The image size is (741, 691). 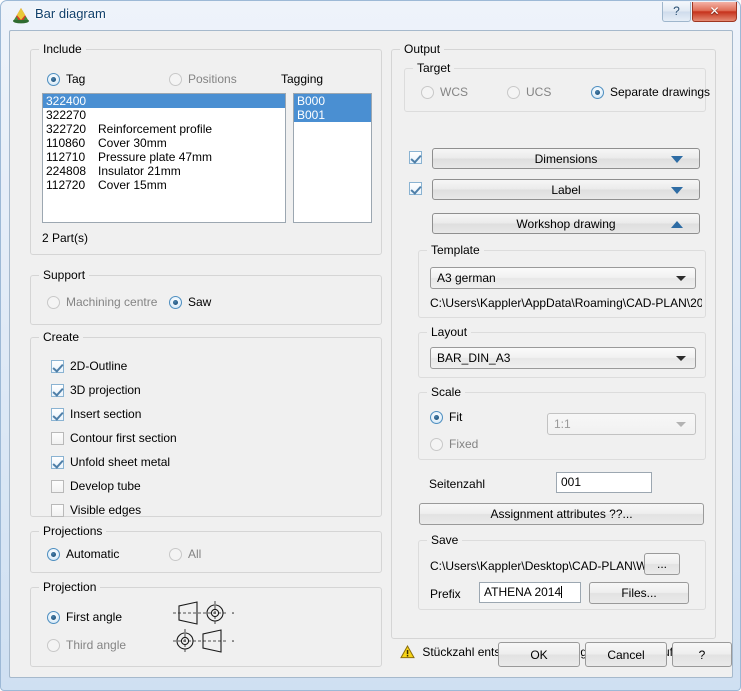 I want to click on checkbox-unfold-sheet-metal-label: Unfold sheet metal, so click(x=120, y=462).